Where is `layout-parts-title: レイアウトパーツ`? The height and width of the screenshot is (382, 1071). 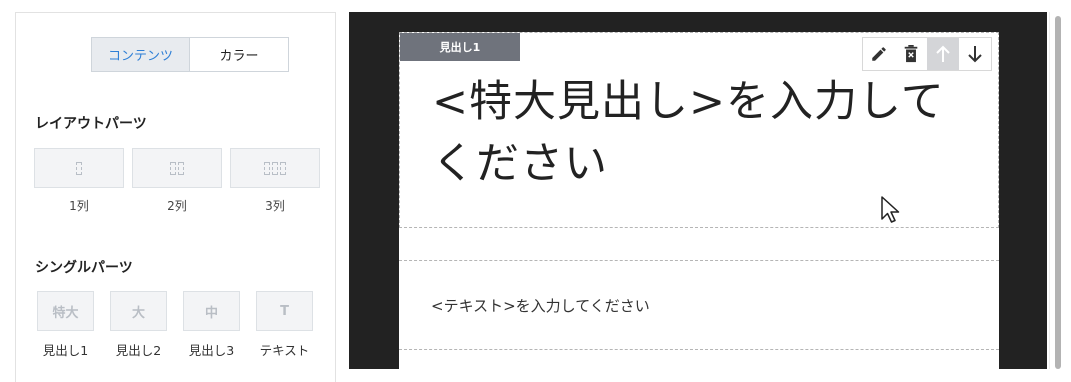 layout-parts-title: レイアウトパーツ is located at coordinates (91, 124).